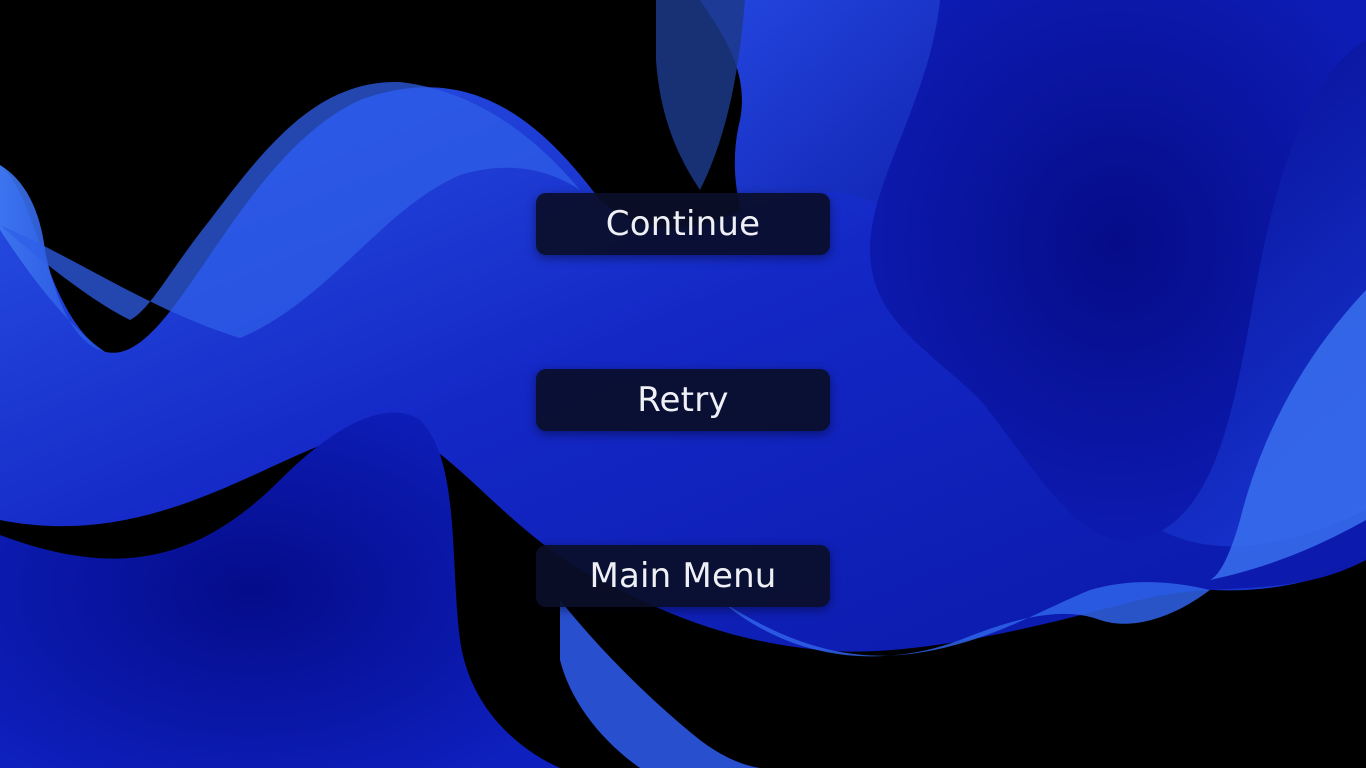  What do you see at coordinates (683, 400) in the screenshot?
I see `retry-button: Retry` at bounding box center [683, 400].